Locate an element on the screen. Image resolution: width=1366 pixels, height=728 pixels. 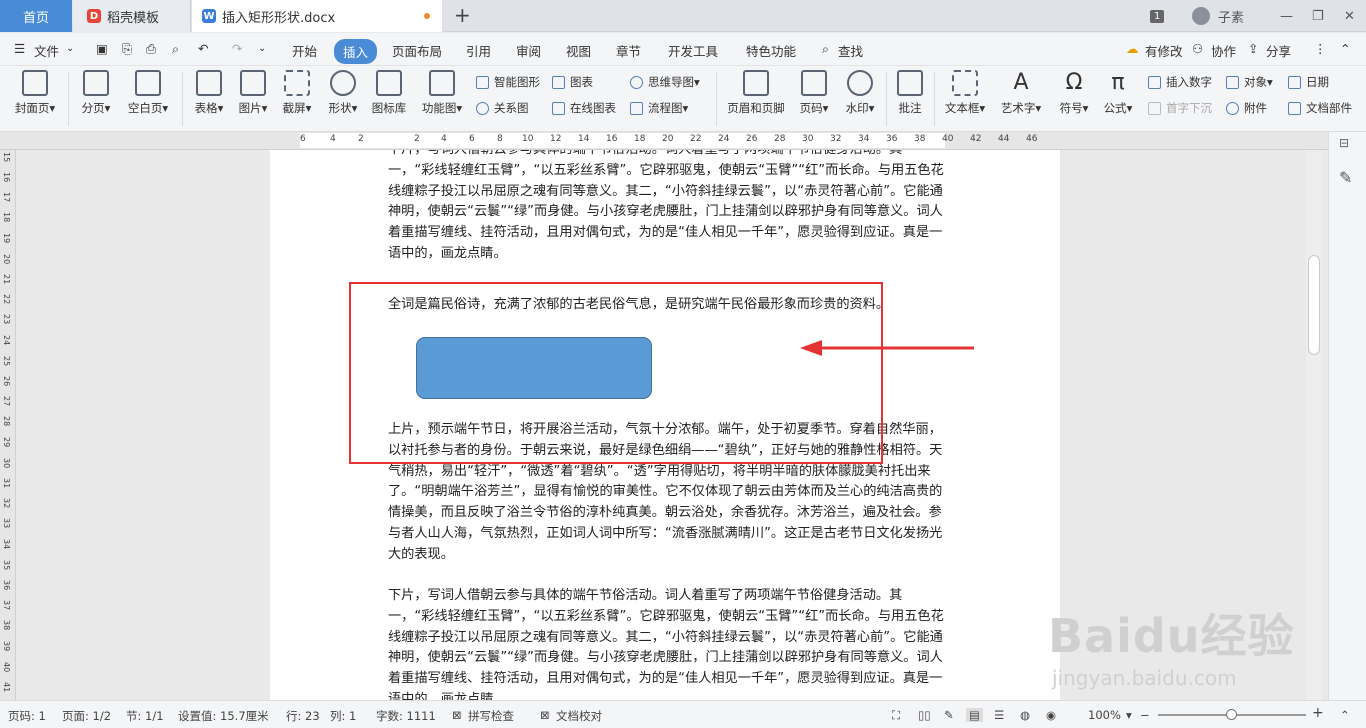
formula-button: π 公式▾ is located at coordinates (1118, 93).